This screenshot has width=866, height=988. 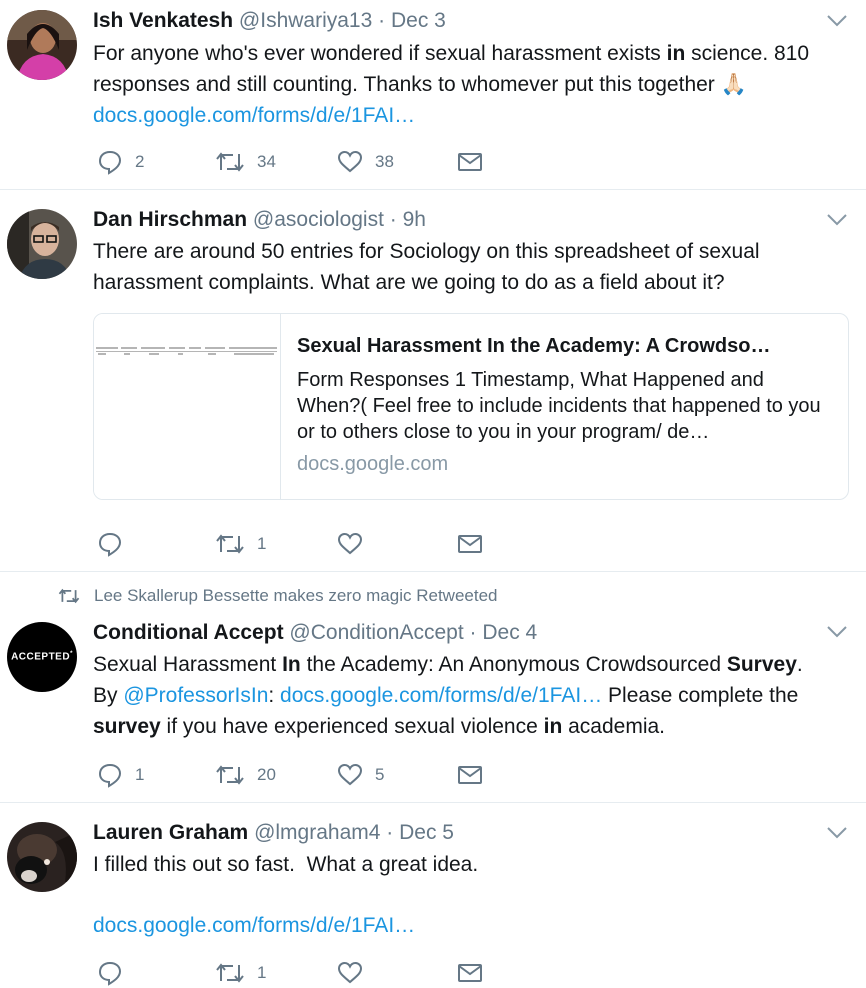 I want to click on text-segment: the Academy: An Anonymous Crowdsourced, so click(x=513, y=664).